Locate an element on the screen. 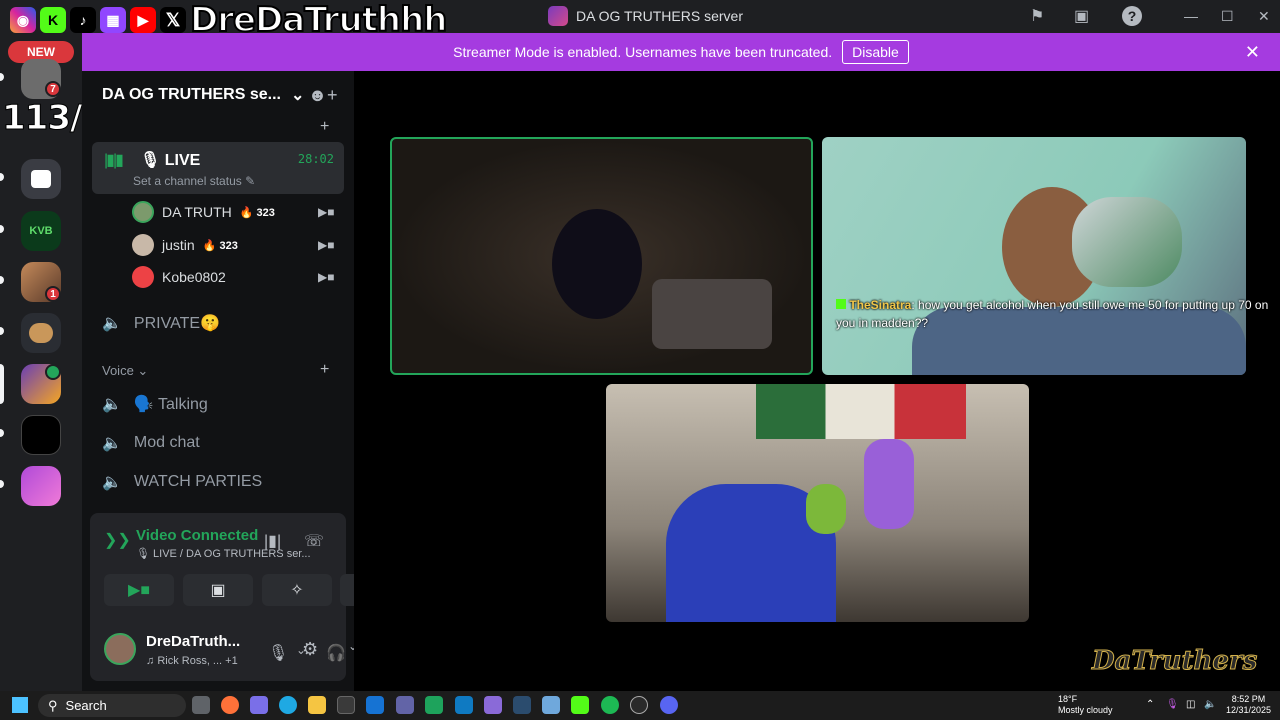 The height and width of the screenshot is (720, 1280). add-channel-icon: + is located at coordinates (324, 127).